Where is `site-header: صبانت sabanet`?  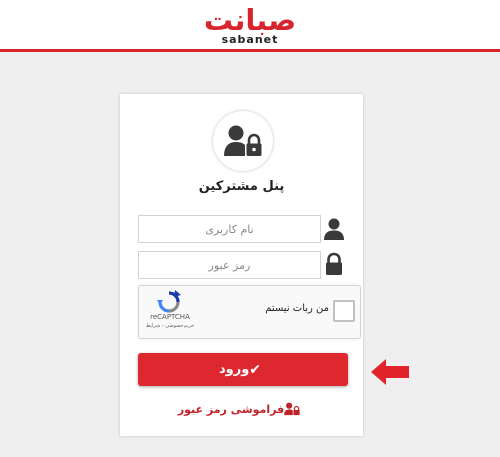 site-header: صبانت sabanet is located at coordinates (250, 26).